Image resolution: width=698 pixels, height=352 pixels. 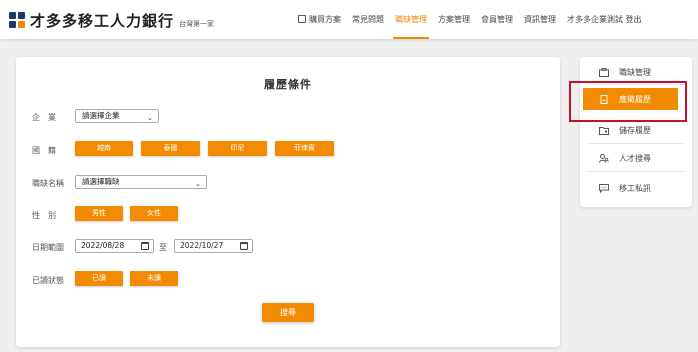 I want to click on person-search-icon, so click(x=604, y=158).